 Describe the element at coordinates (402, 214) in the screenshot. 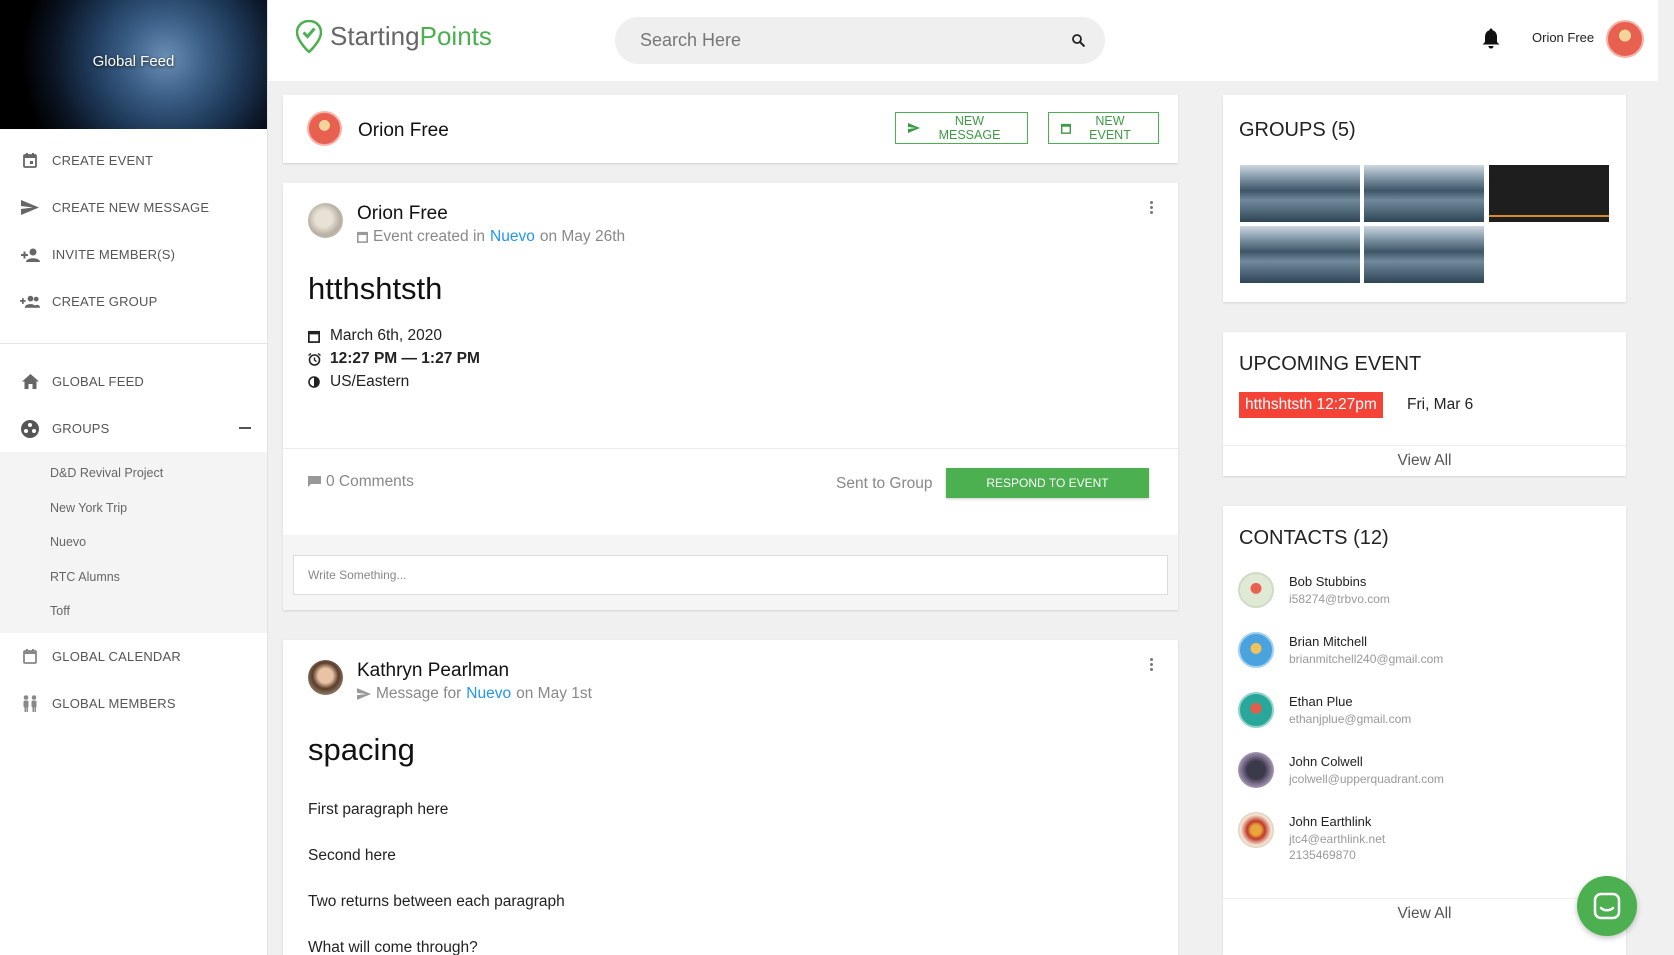

I see `post-author: Orion Free` at that location.